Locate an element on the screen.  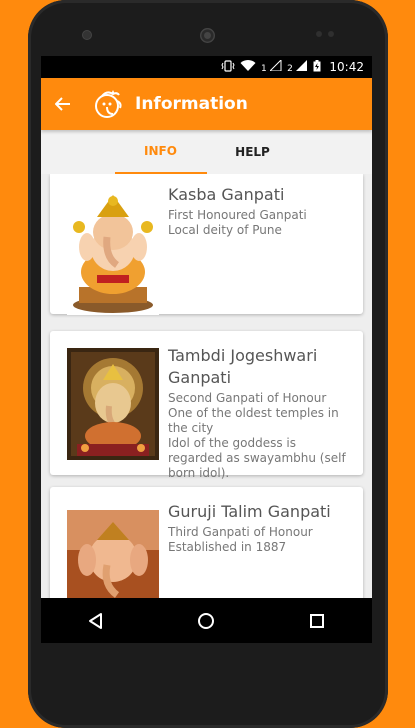
card-description: Local deity of Pune is located at coordinates (225, 230).